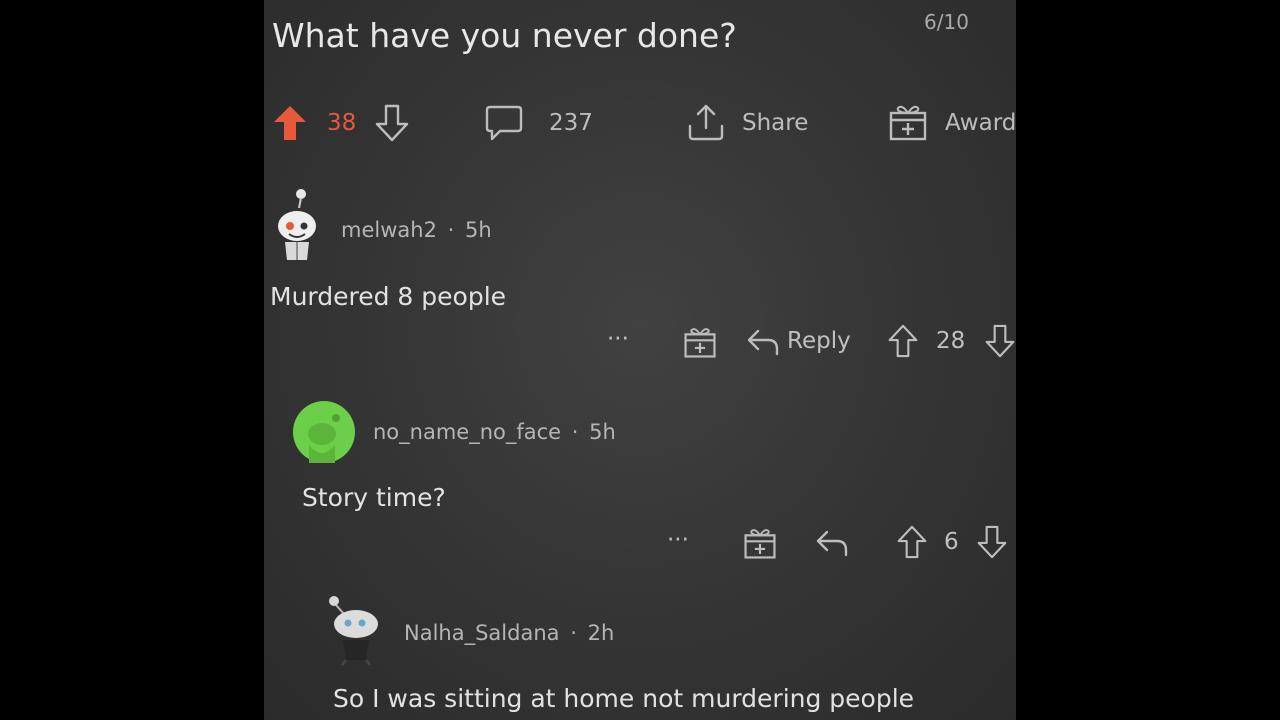 This screenshot has height=720, width=1280. I want to click on comment-meta: no_name_no_face · 5h, so click(494, 432).